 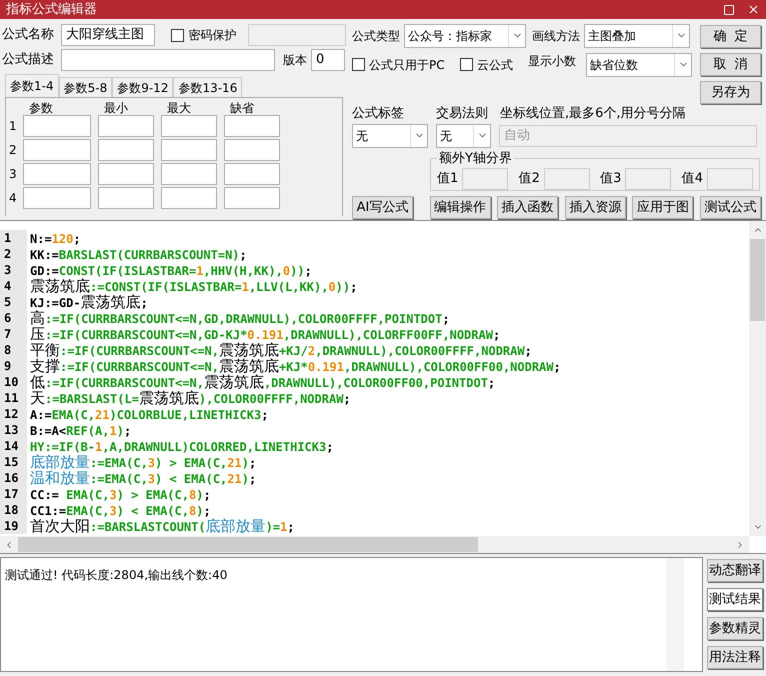 I want to click on field-label: 值1, so click(x=447, y=179).